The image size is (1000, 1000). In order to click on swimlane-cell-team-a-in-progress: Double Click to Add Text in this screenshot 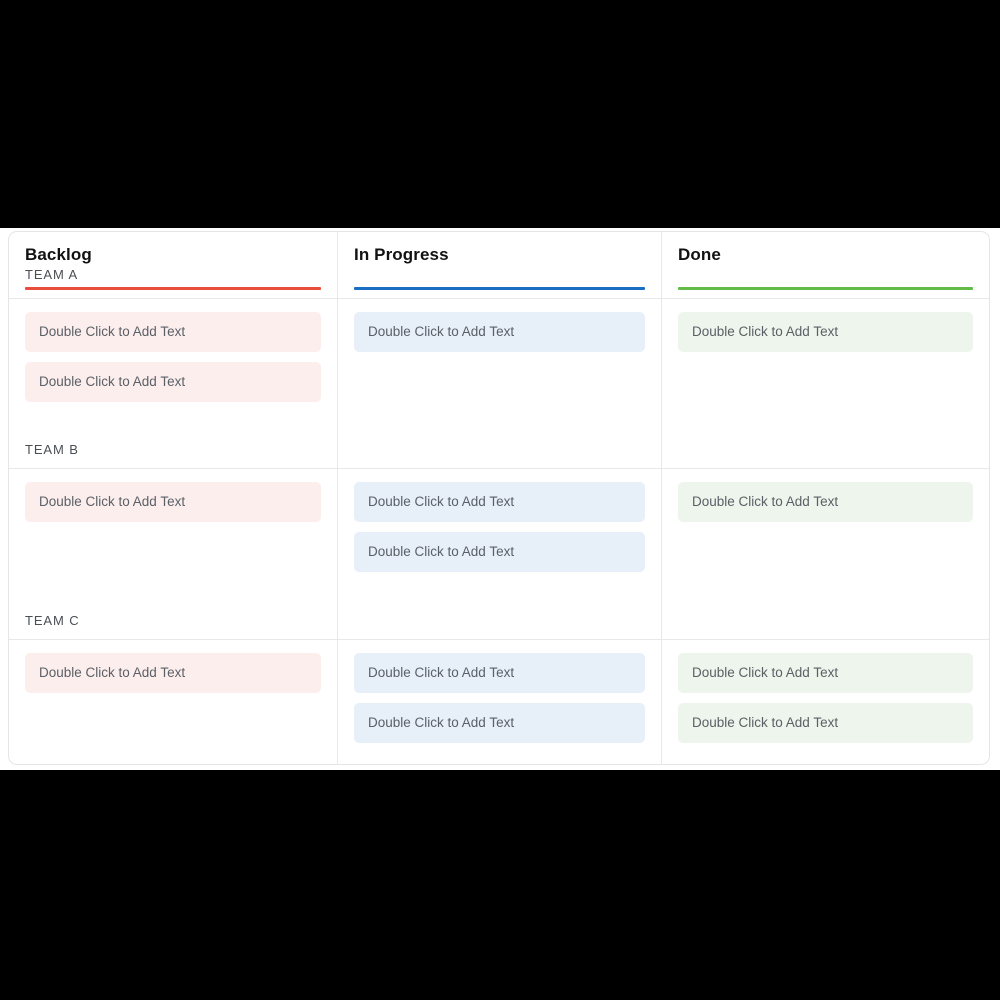, I will do `click(499, 383)`.